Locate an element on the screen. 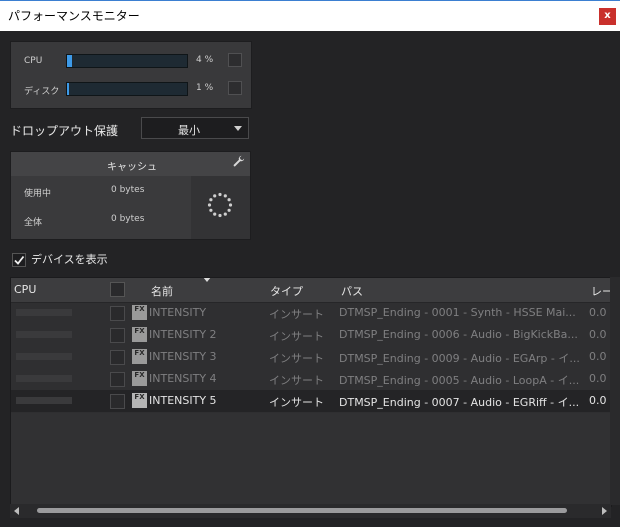  cpu-meter: CPU 4 % is located at coordinates (131, 62).